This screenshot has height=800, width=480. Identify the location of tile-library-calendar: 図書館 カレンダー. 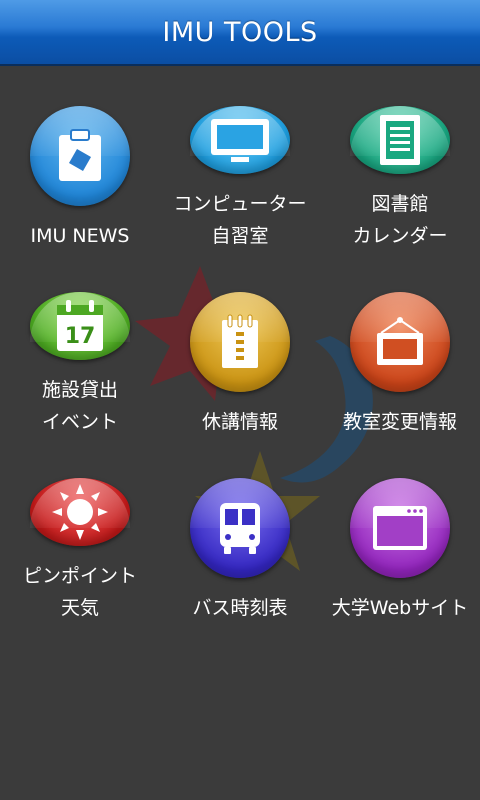
(400, 159).